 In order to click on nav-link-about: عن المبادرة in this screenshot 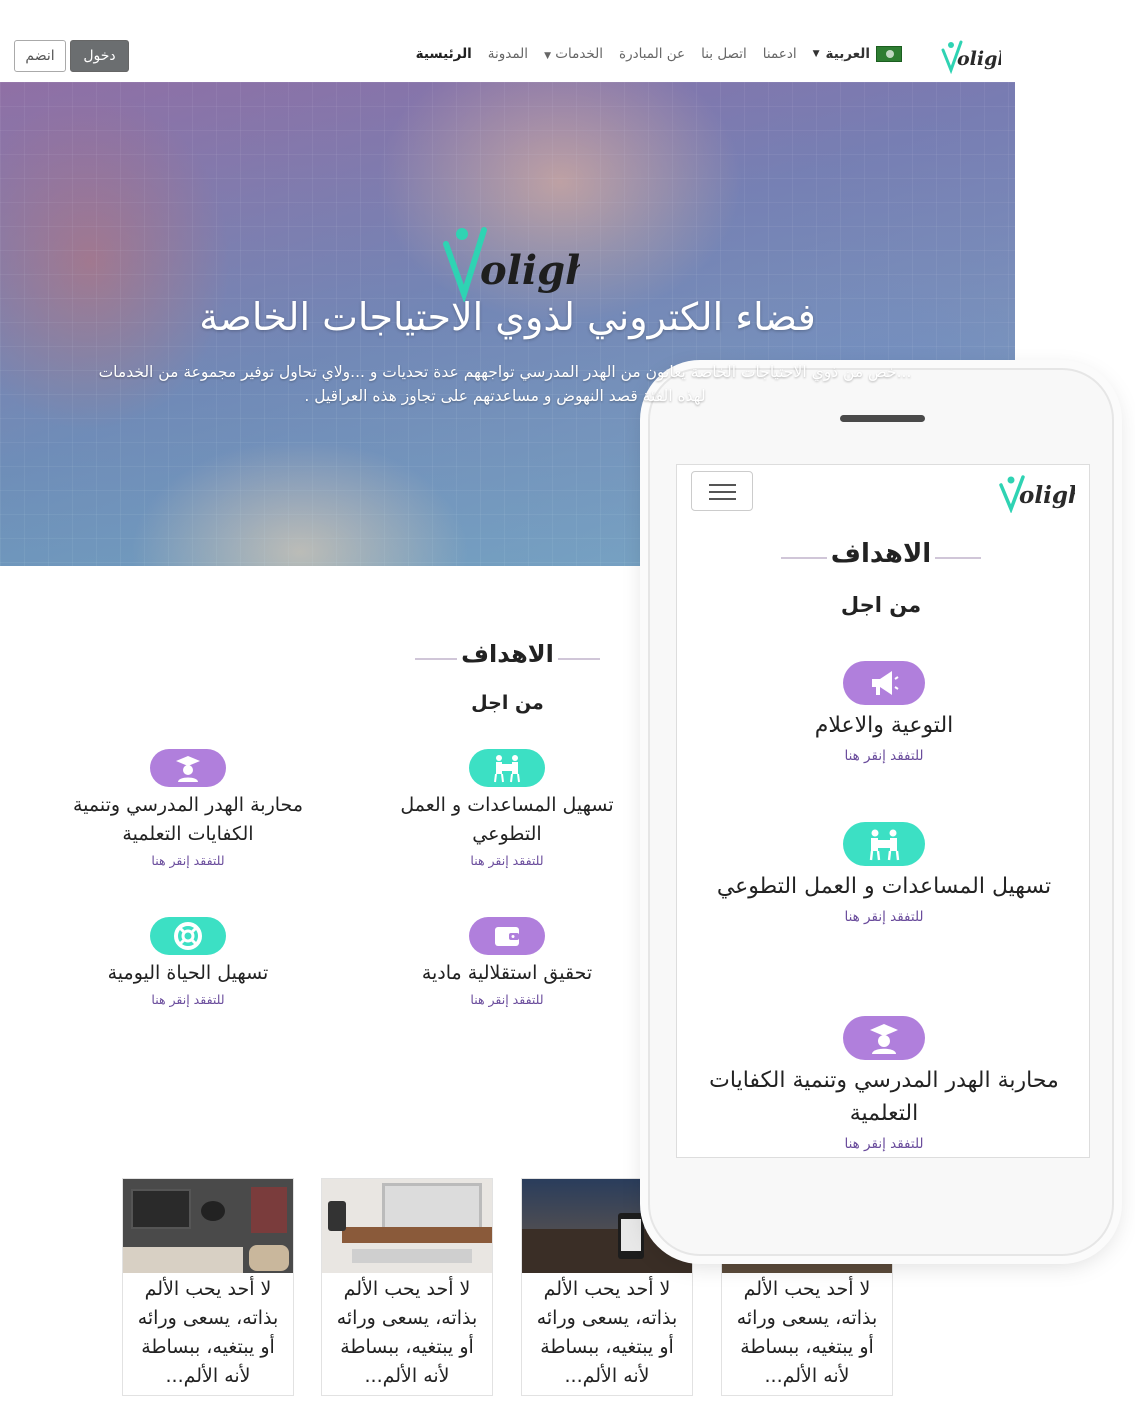, I will do `click(652, 54)`.